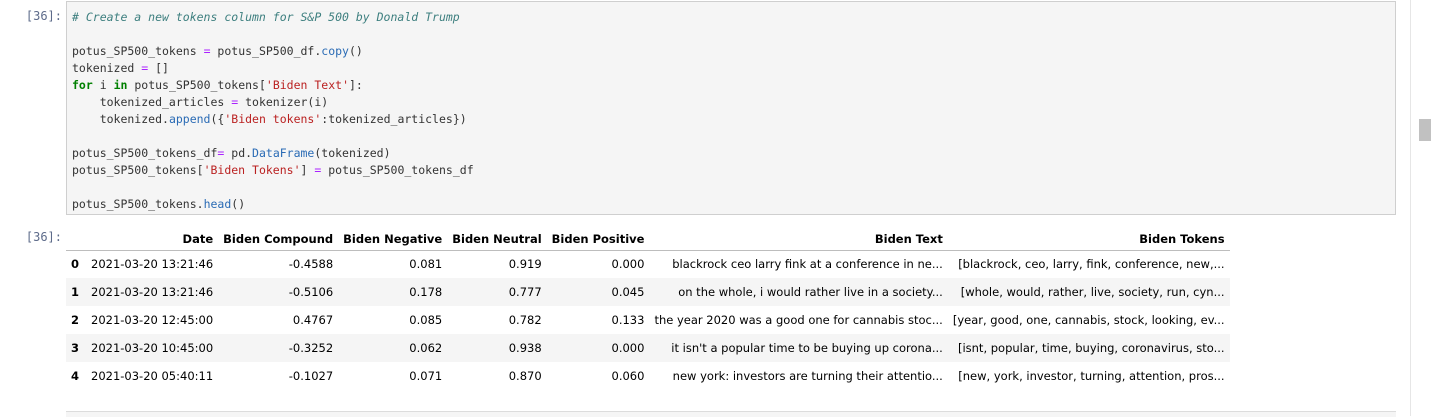  I want to click on row-index: 2, so click(75, 320).